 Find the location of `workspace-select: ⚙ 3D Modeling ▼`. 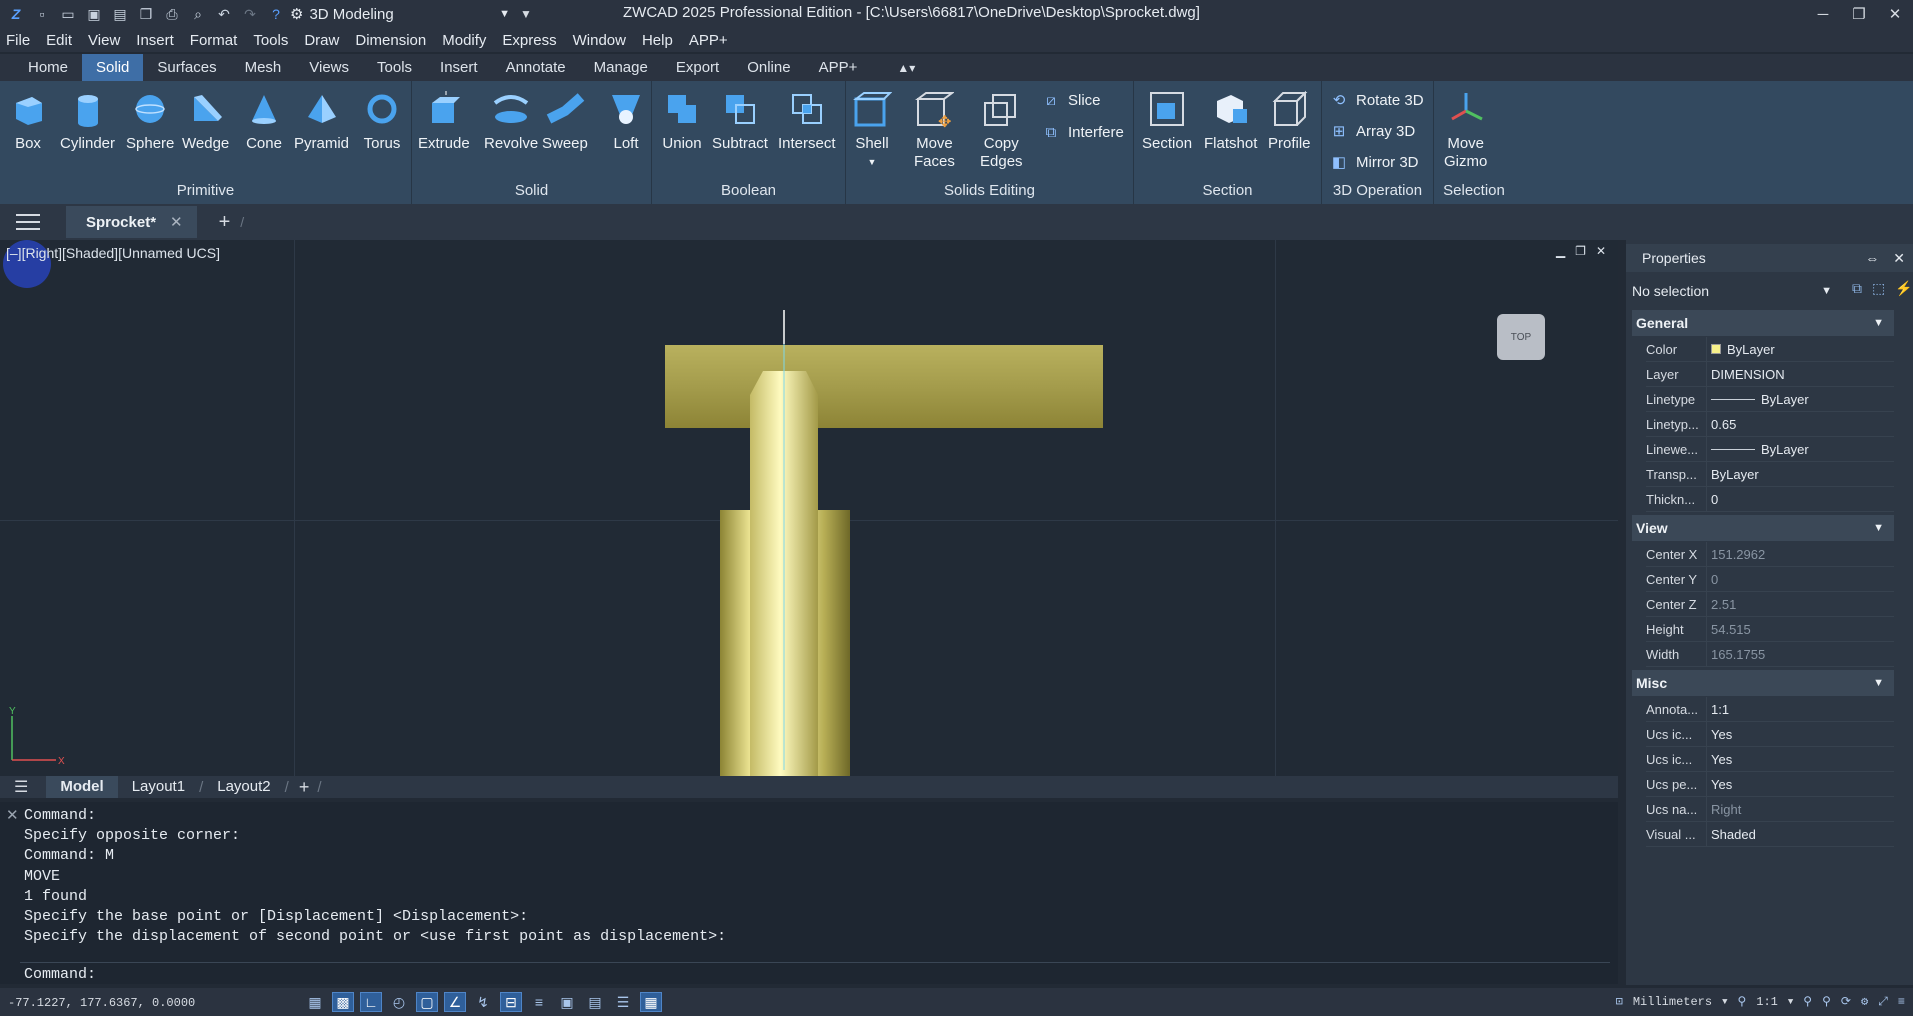

workspace-select: ⚙ 3D Modeling ▼ is located at coordinates (400, 14).